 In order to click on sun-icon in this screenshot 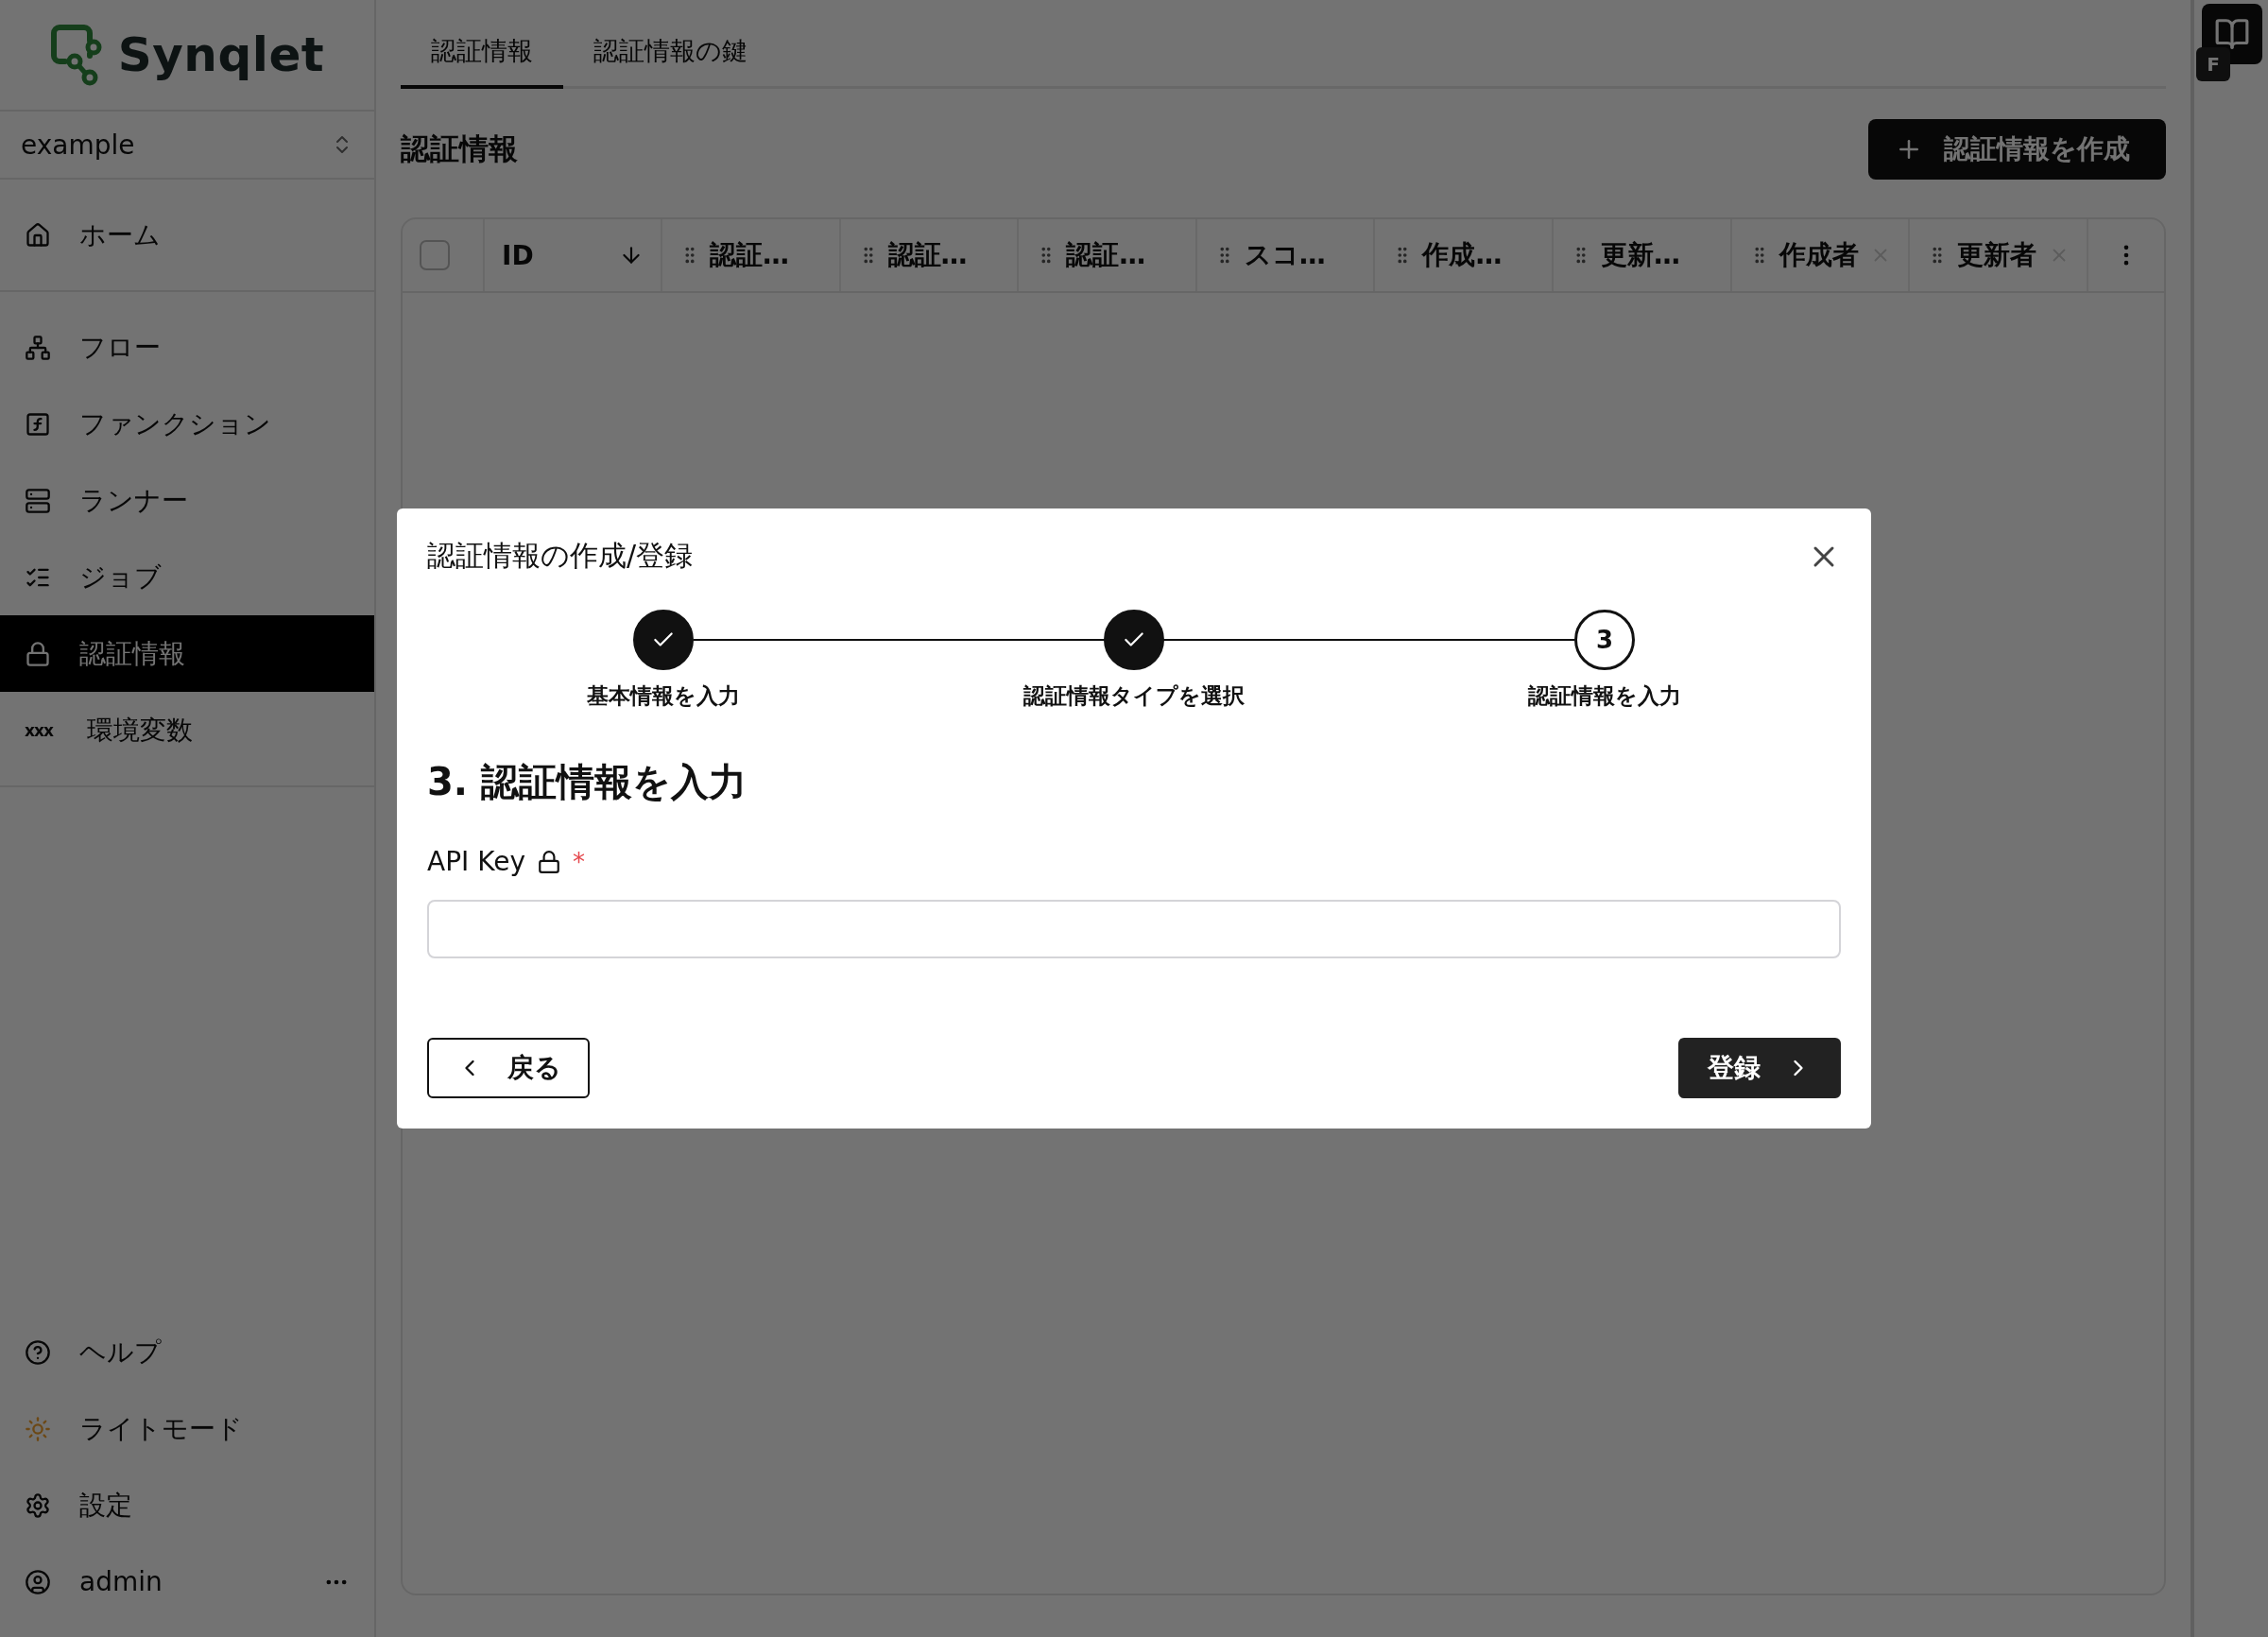, I will do `click(38, 1428)`.